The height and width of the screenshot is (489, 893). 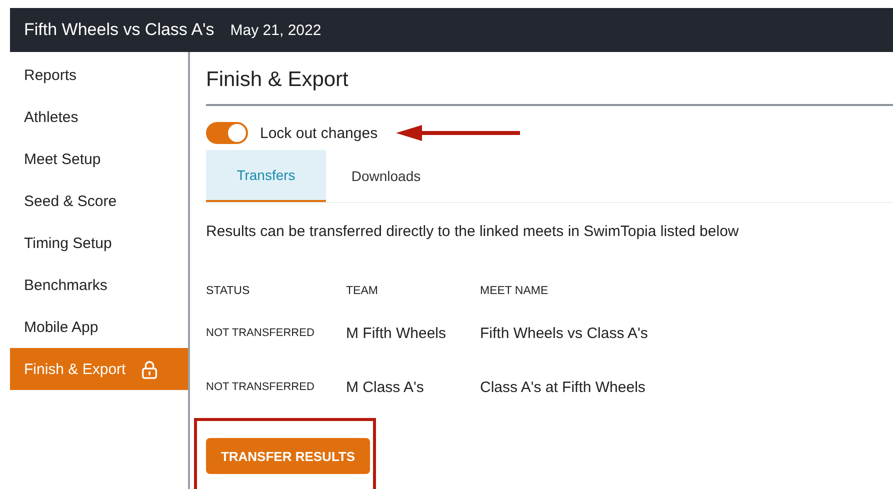 I want to click on meet-date: May 21, 2022, so click(x=276, y=30).